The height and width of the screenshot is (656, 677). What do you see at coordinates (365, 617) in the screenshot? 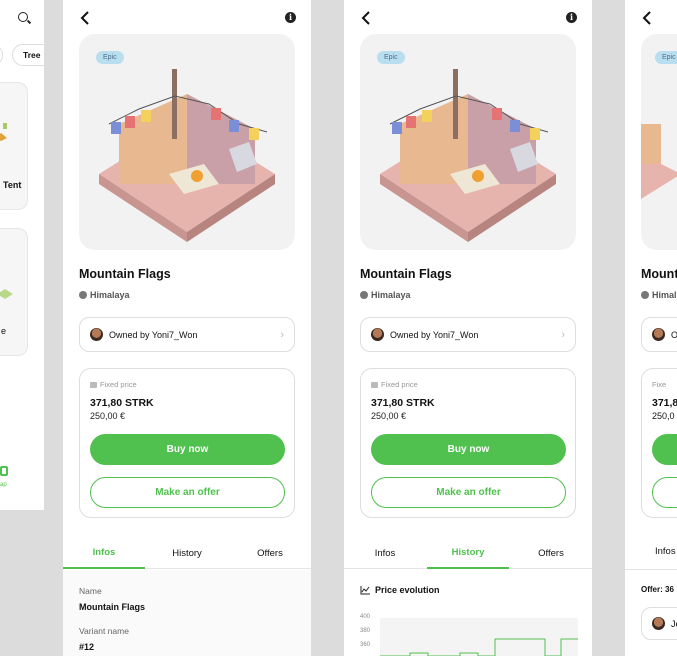
I see `y-tick: 400` at bounding box center [365, 617].